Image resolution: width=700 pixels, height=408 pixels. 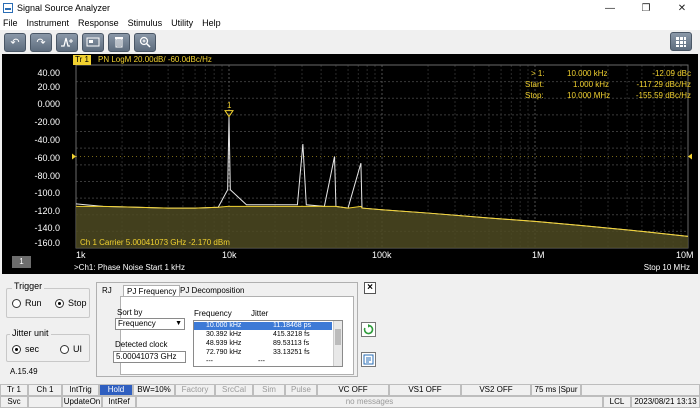 I want to click on firmware-version: A.15.49, so click(x=24, y=371).